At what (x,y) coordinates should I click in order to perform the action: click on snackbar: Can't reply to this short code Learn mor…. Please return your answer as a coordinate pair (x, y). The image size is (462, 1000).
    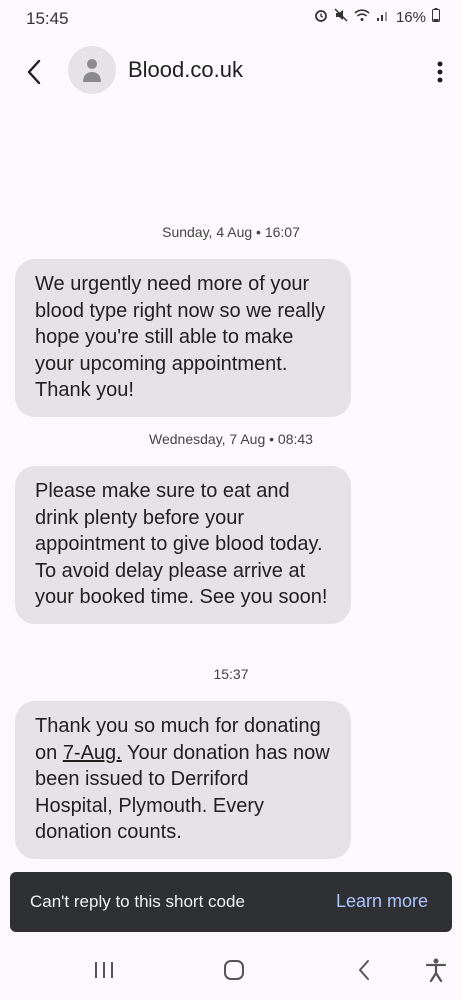
    Looking at the image, I should click on (231, 902).